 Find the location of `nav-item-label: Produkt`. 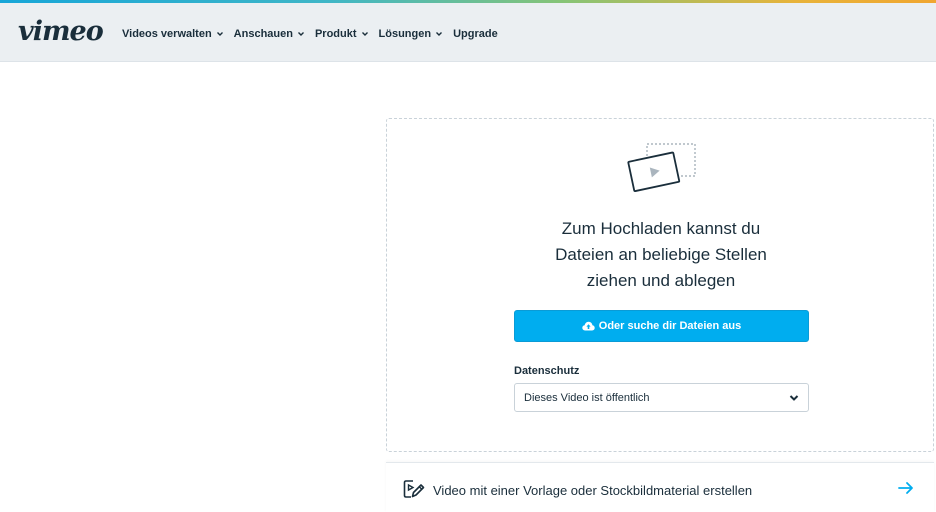

nav-item-label: Produkt is located at coordinates (335, 34).